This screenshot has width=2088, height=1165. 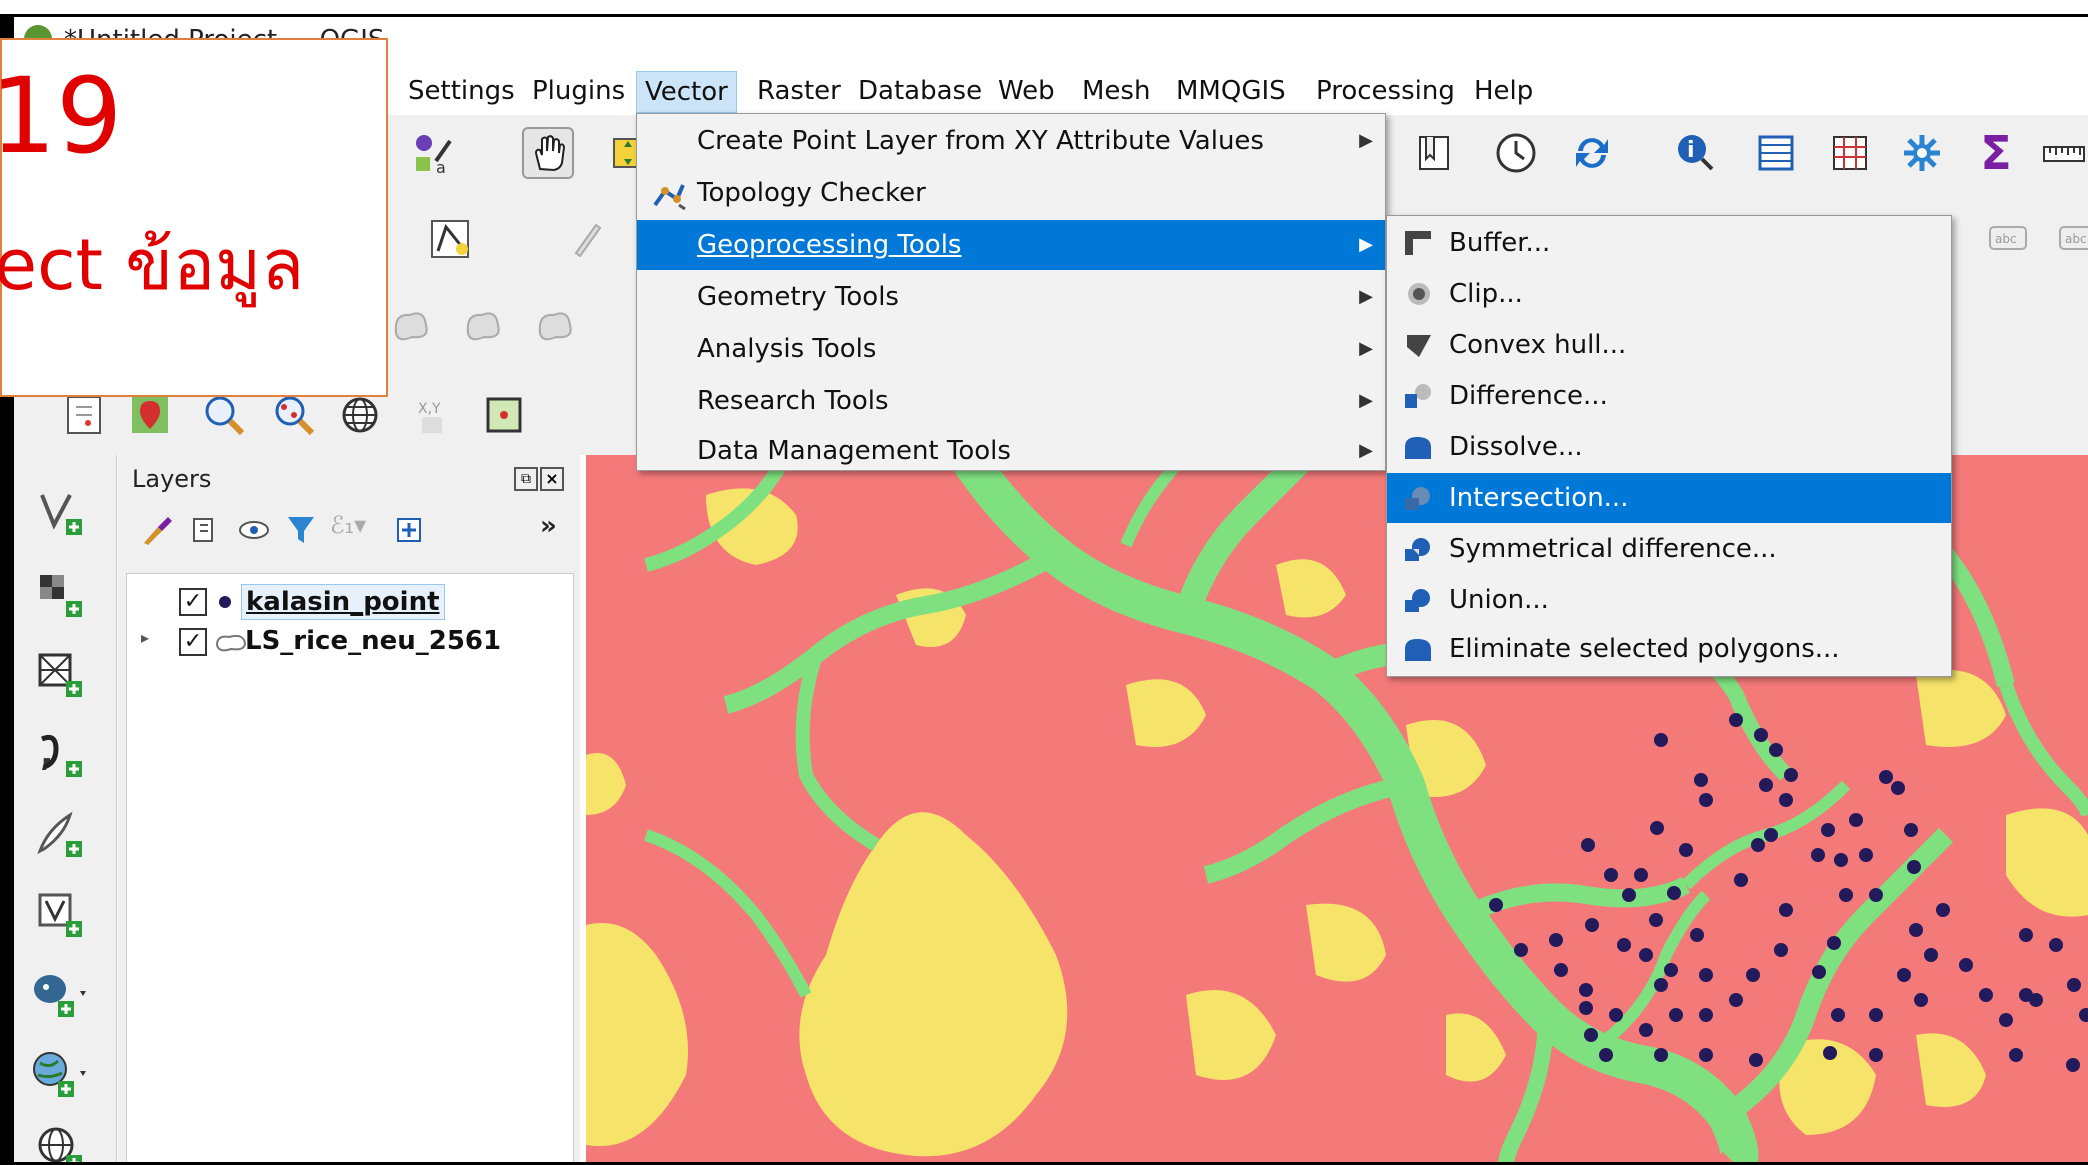 What do you see at coordinates (1385, 91) in the screenshot?
I see `menu-processing: Processing` at bounding box center [1385, 91].